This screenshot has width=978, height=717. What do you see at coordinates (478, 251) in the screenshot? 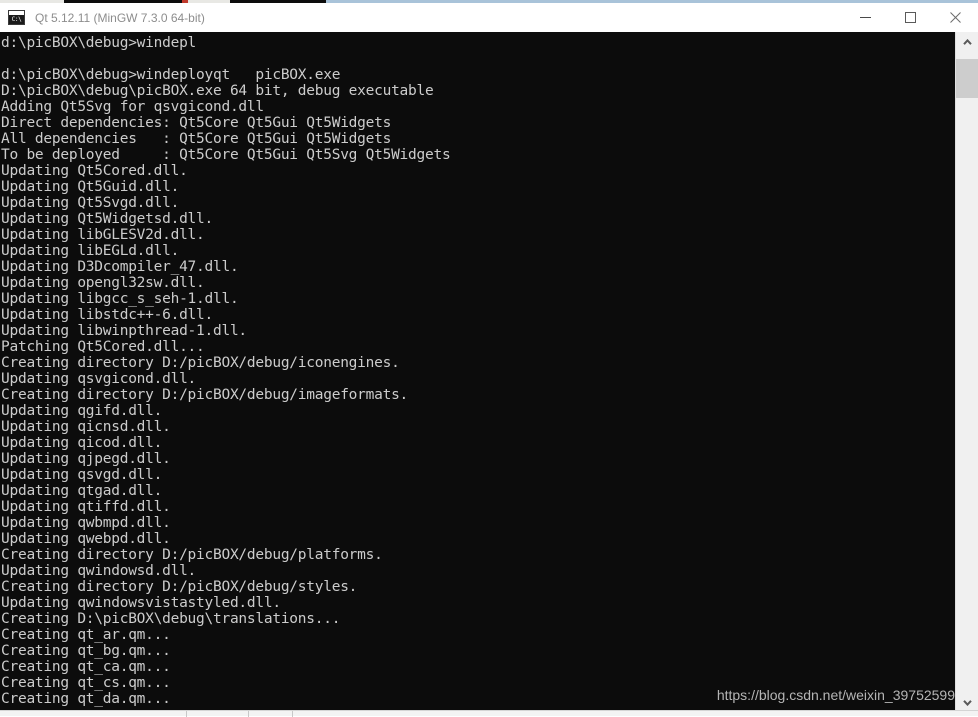
I see `console-line: Updating libEGLd.dll.` at bounding box center [478, 251].